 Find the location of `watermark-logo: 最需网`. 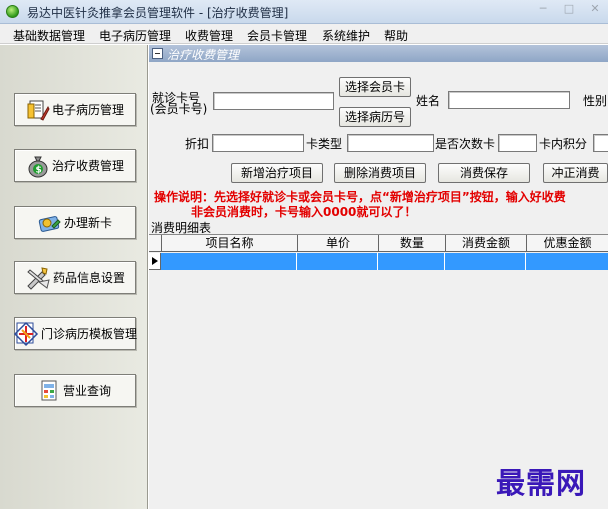

watermark-logo: 最需网 is located at coordinates (541, 483).